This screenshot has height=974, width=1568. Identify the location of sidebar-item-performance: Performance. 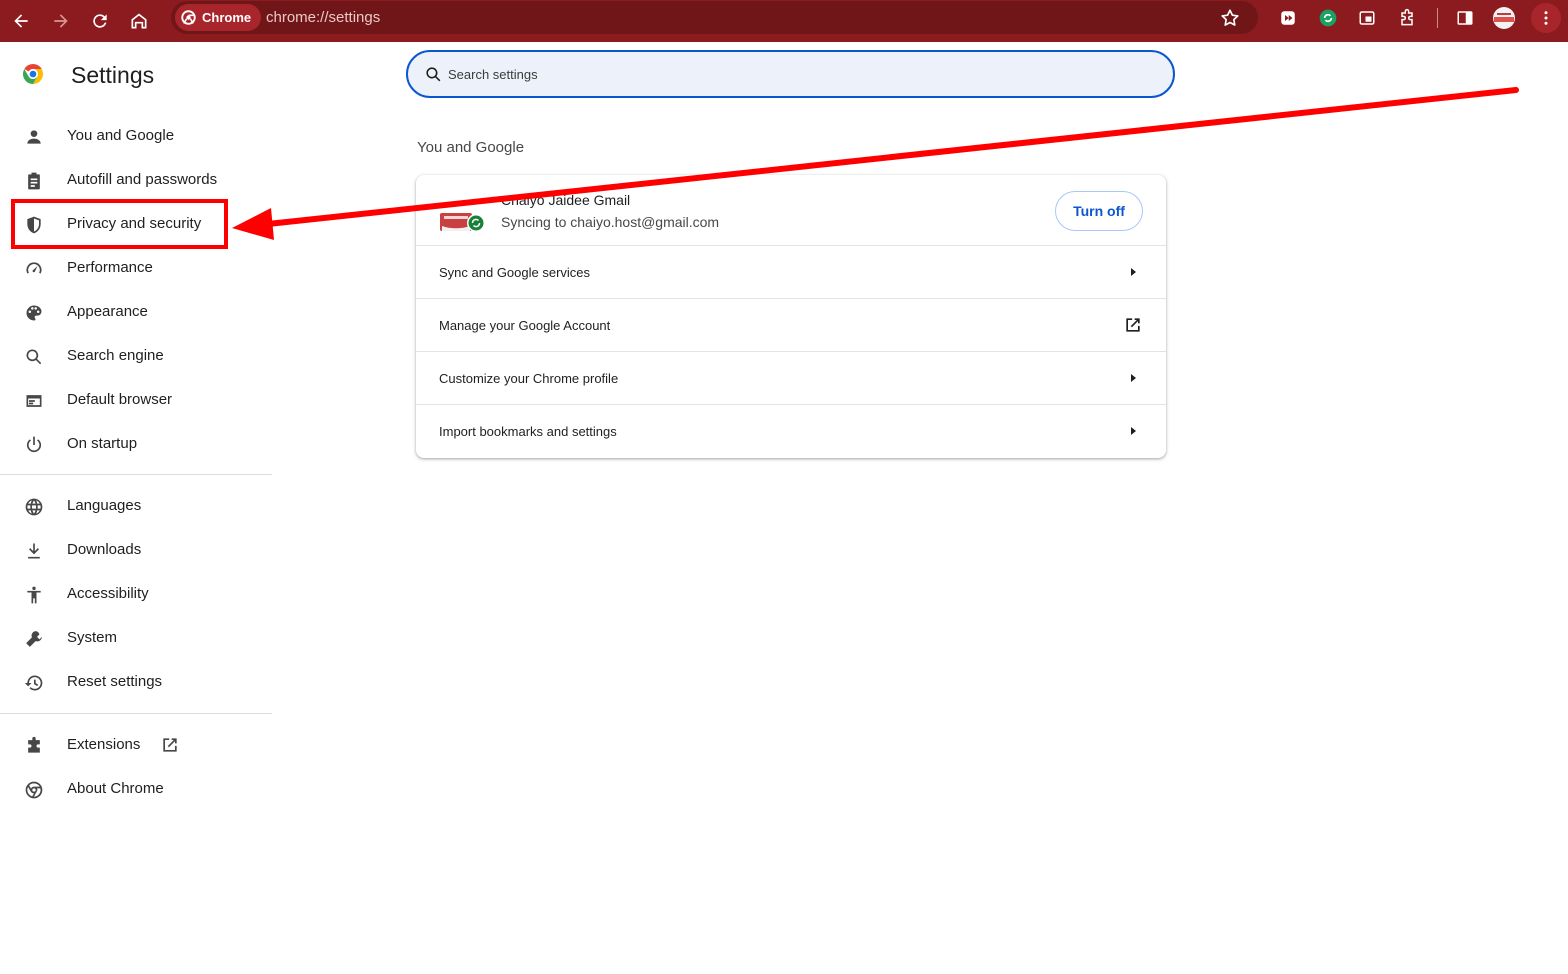
(136, 268).